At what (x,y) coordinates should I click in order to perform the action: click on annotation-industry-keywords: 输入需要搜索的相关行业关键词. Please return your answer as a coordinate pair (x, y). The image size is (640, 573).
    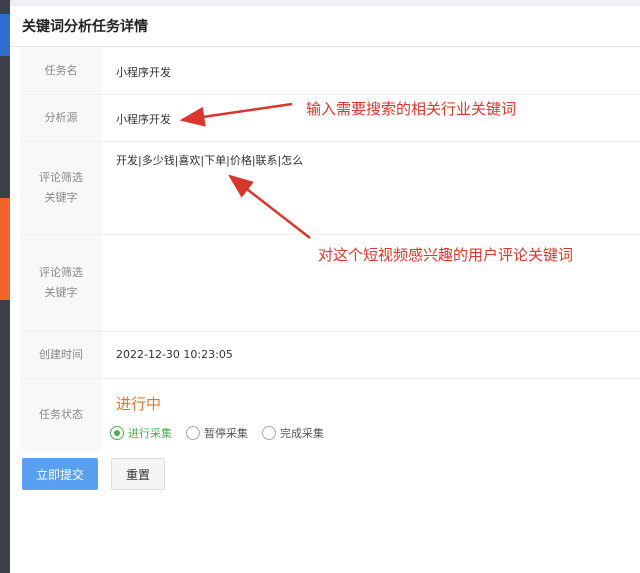
    Looking at the image, I should click on (411, 109).